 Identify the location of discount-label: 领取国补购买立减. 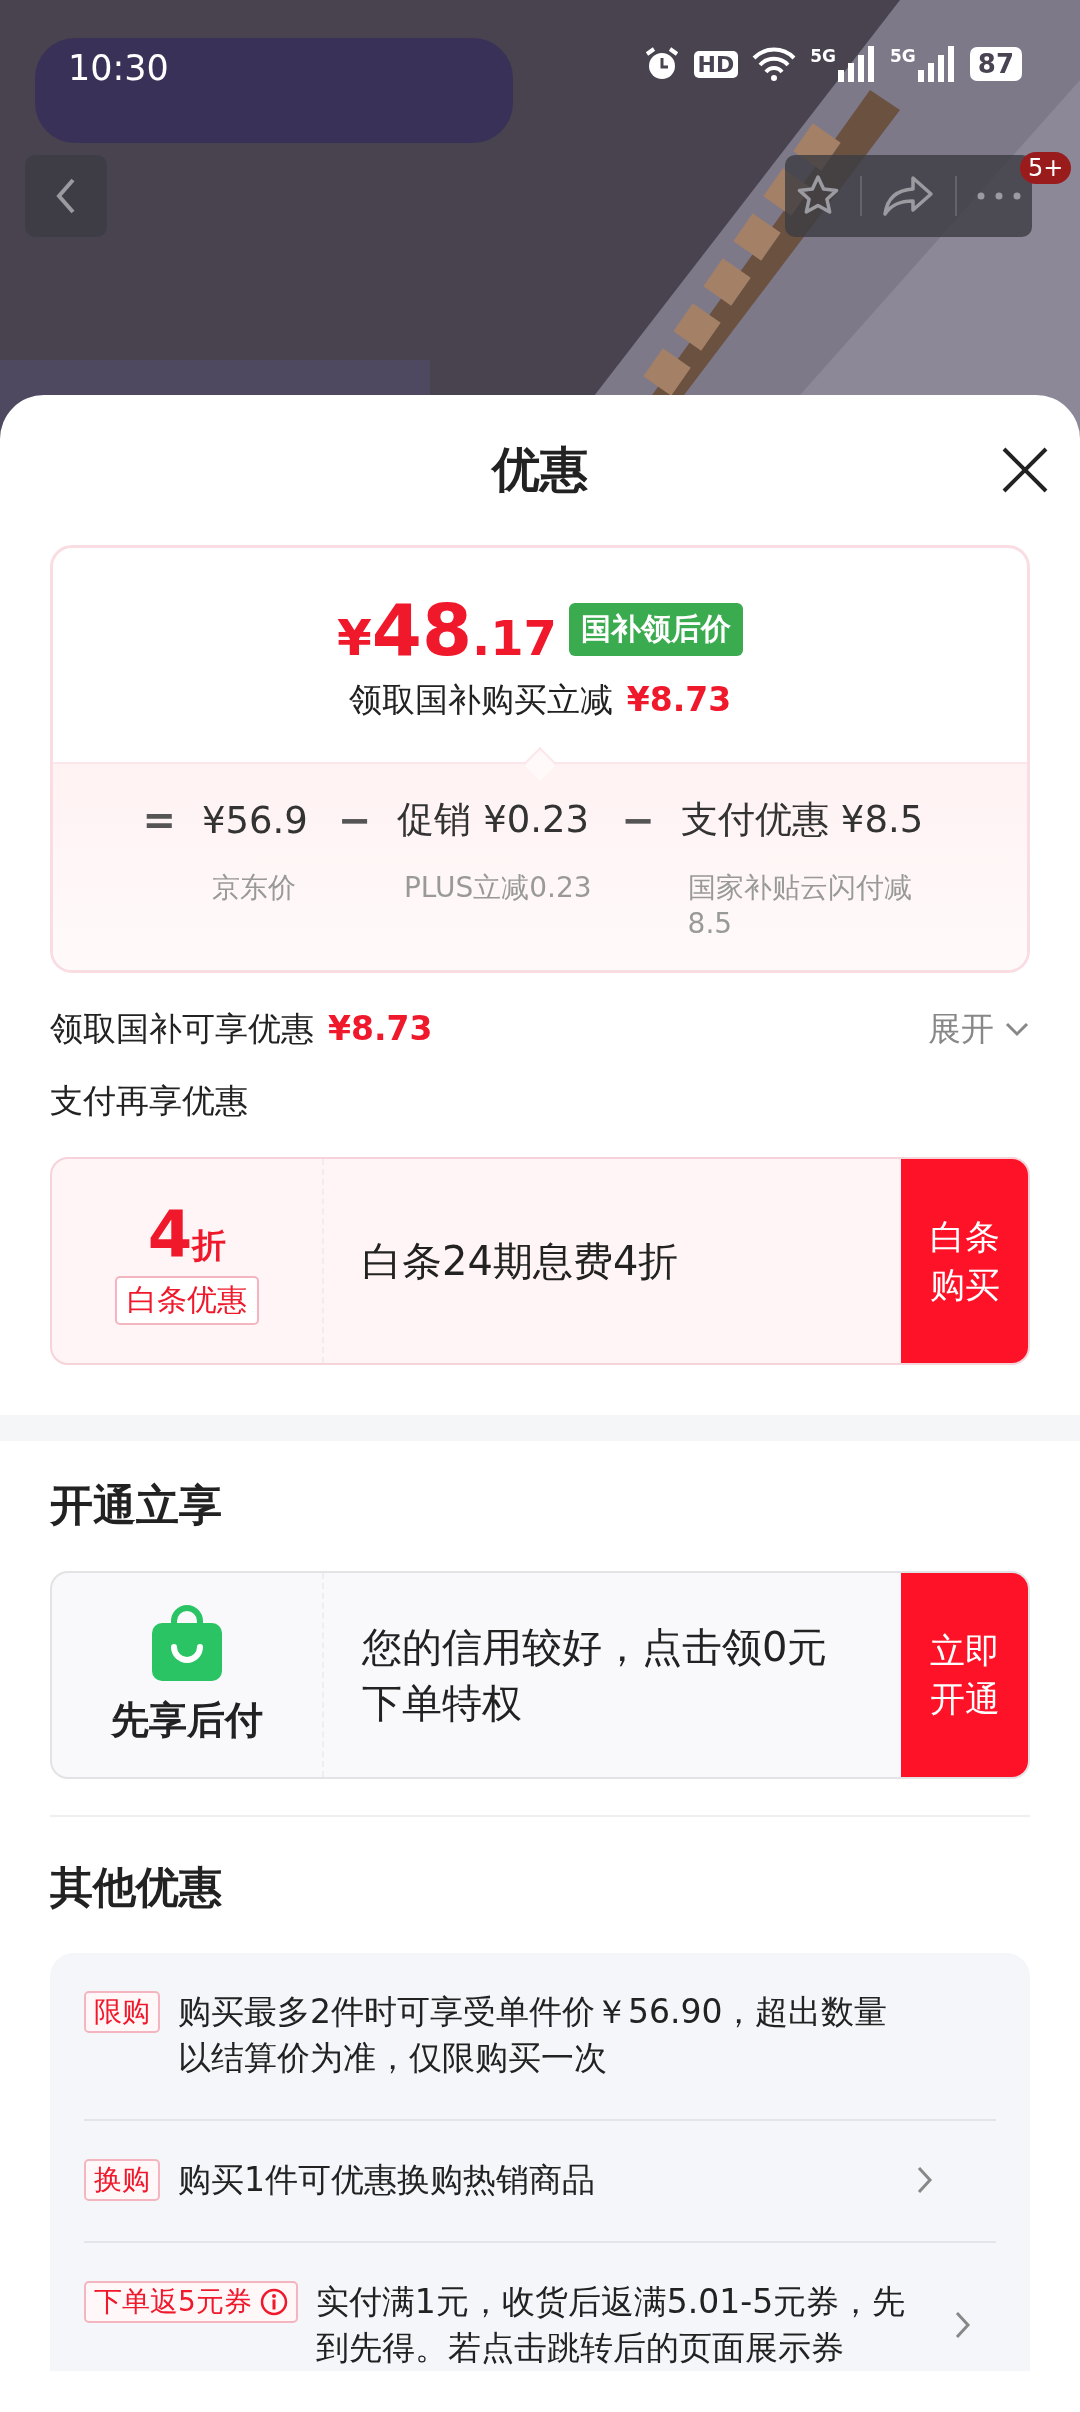
(480, 699).